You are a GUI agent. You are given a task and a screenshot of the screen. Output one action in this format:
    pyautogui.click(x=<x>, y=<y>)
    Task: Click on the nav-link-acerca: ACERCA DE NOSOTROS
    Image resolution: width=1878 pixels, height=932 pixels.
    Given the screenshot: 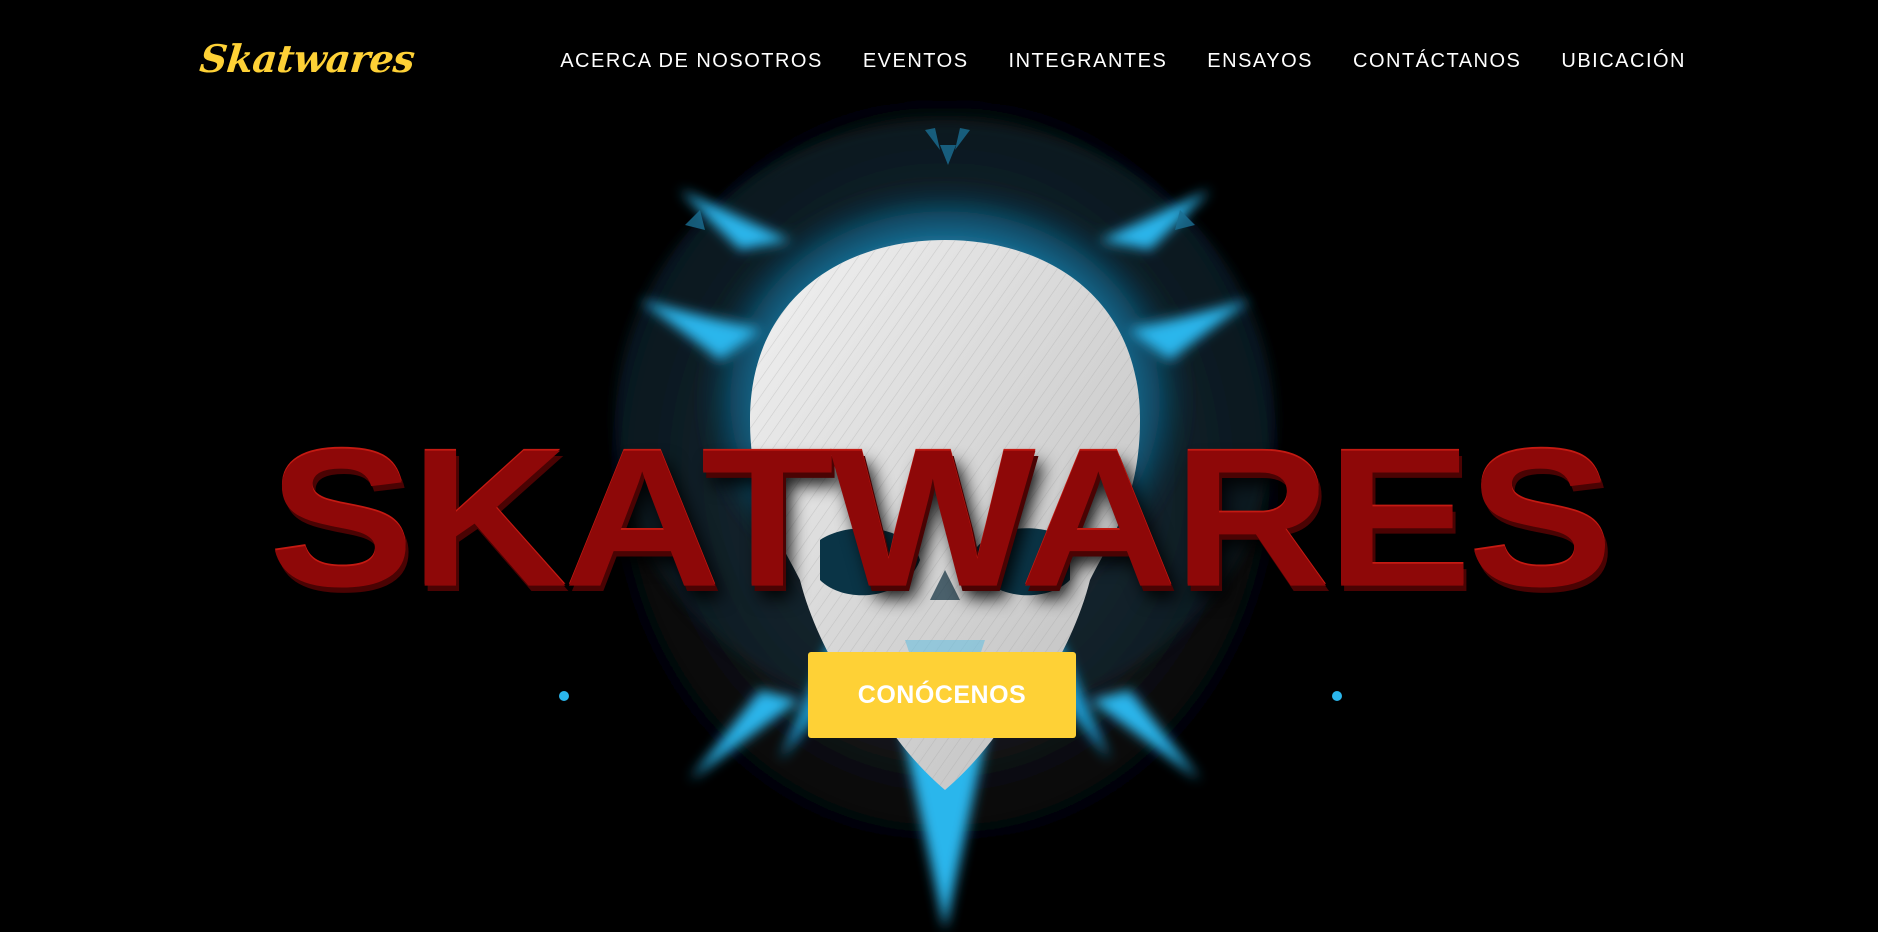 What is the action you would take?
    pyautogui.click(x=691, y=61)
    